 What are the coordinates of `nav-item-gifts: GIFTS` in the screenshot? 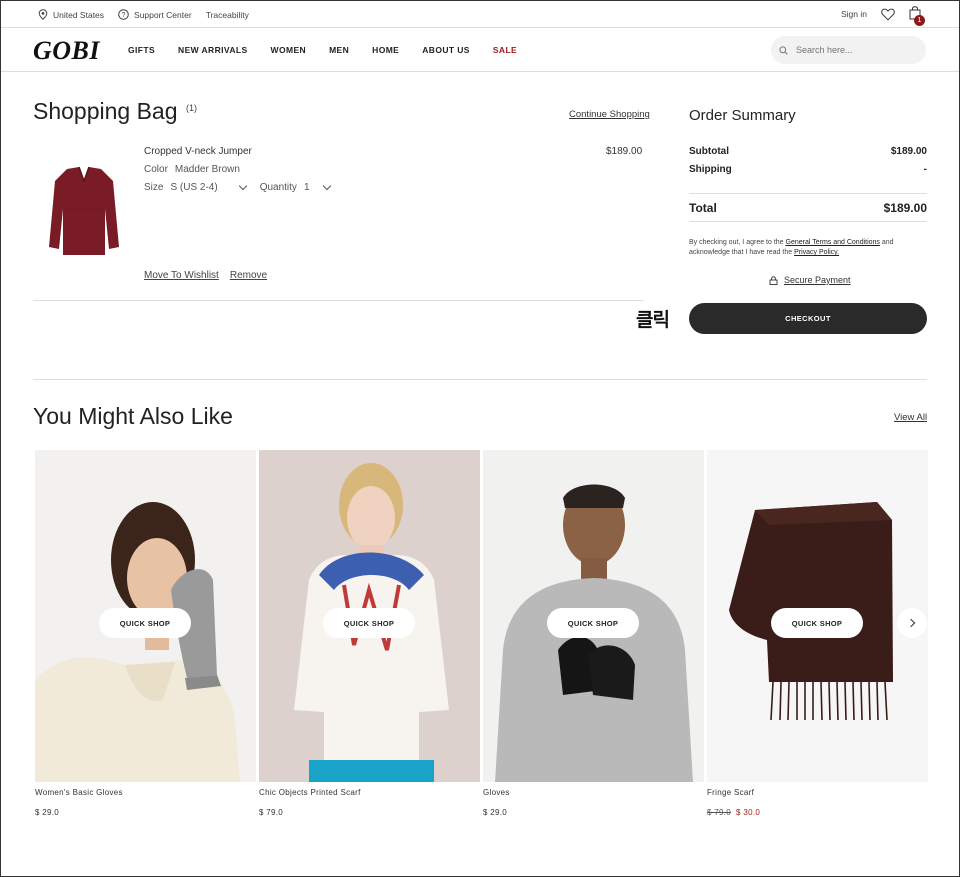 It's located at (141, 50).